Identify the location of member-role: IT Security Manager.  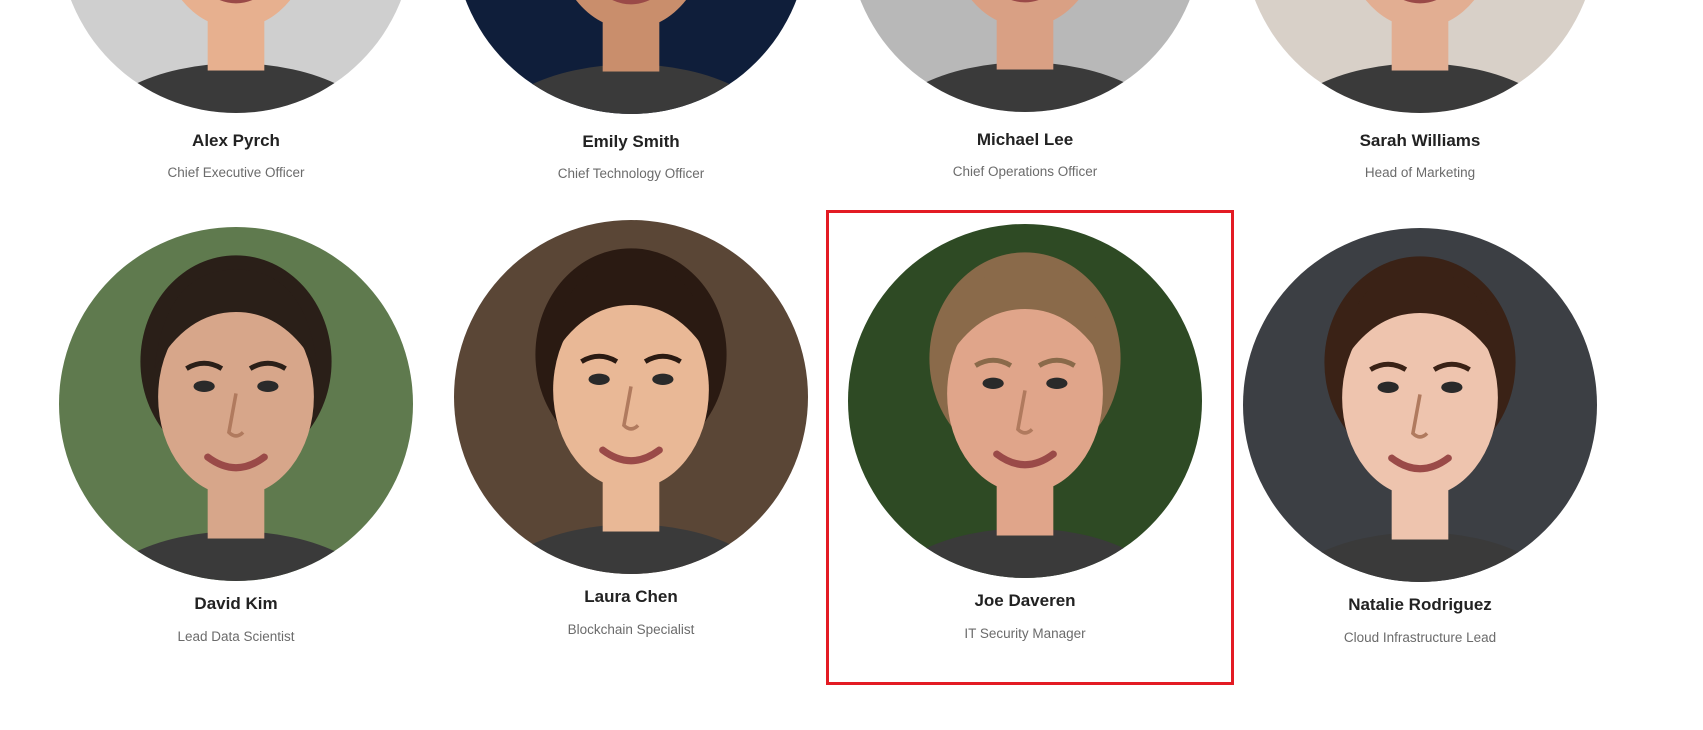
(1025, 633).